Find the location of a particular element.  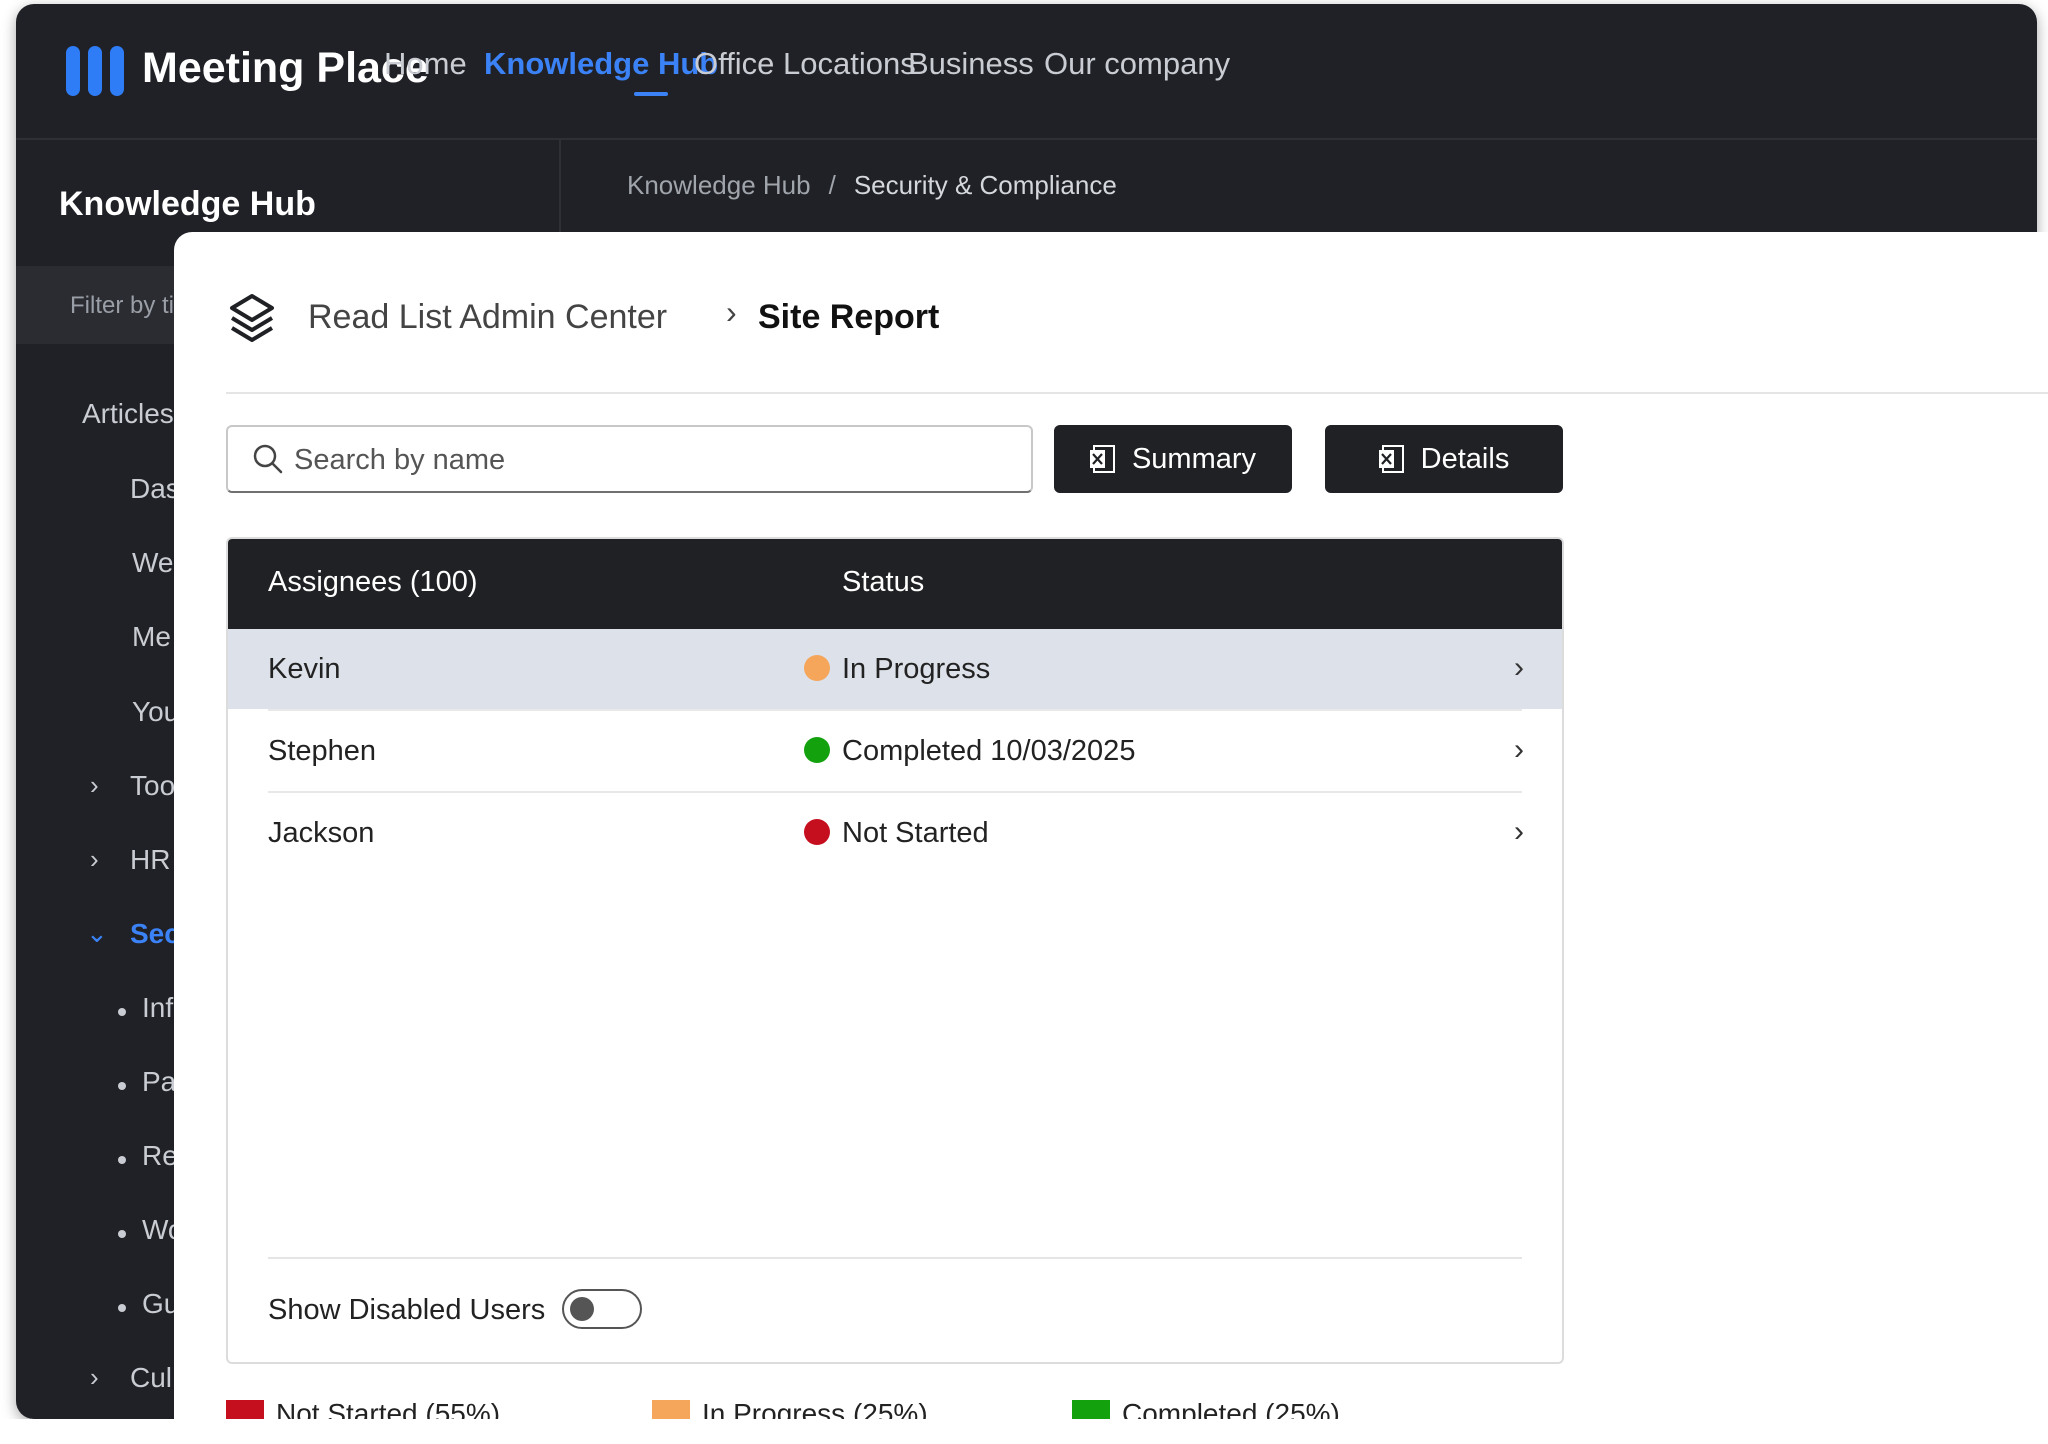

sidebar-item: Das is located at coordinates (155, 489).